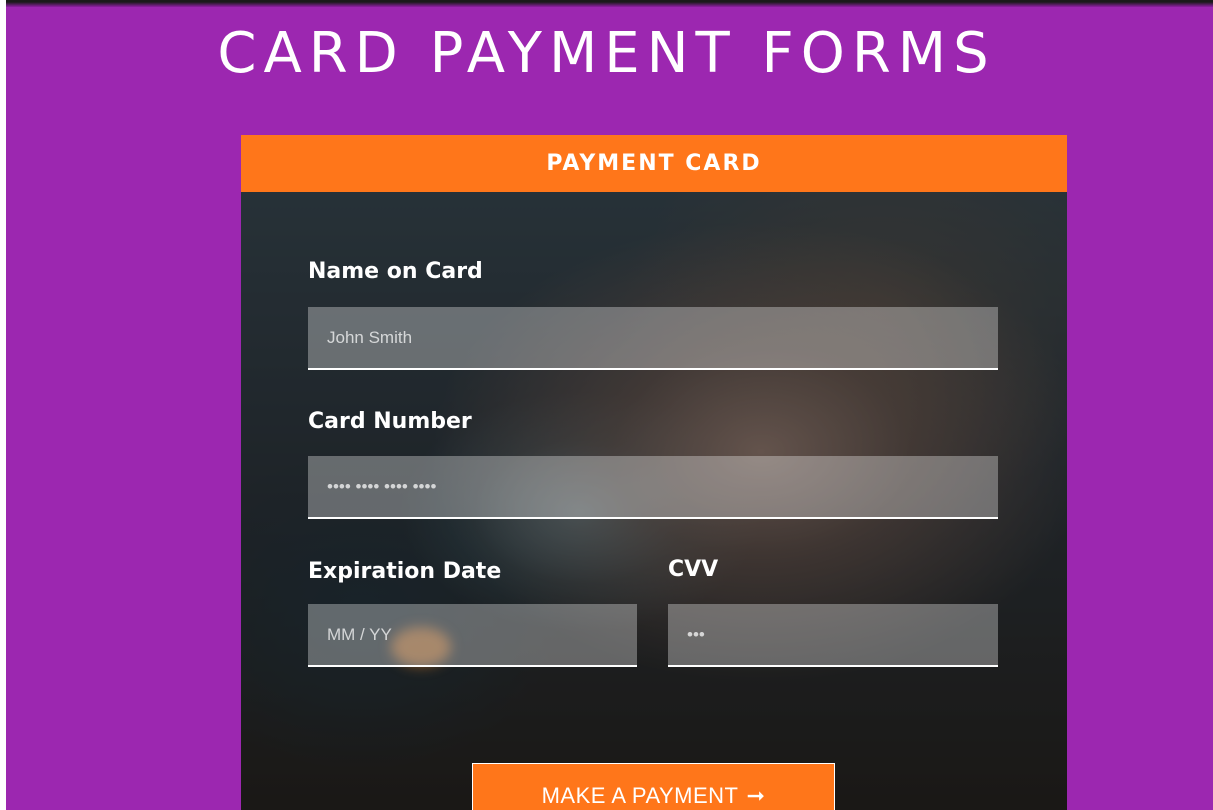 This screenshot has width=1213, height=810. What do you see at coordinates (395, 271) in the screenshot?
I see `name-on-card-label: Name on Card` at bounding box center [395, 271].